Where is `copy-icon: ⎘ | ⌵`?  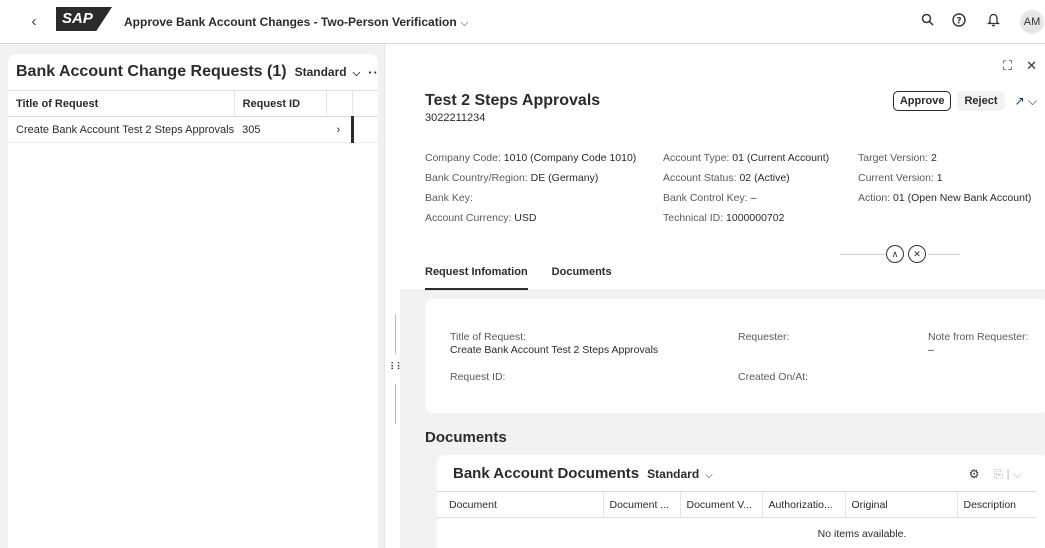
copy-icon: ⎘ | ⌵ is located at coordinates (1008, 474).